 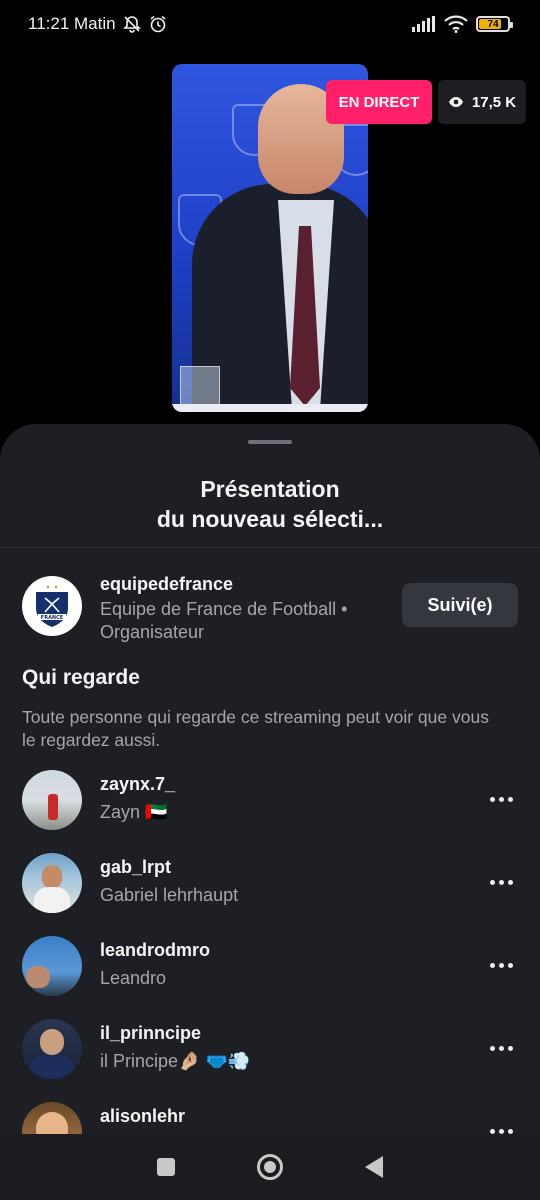 I want to click on organizer-avatar: FRANCE, so click(x=52, y=606).